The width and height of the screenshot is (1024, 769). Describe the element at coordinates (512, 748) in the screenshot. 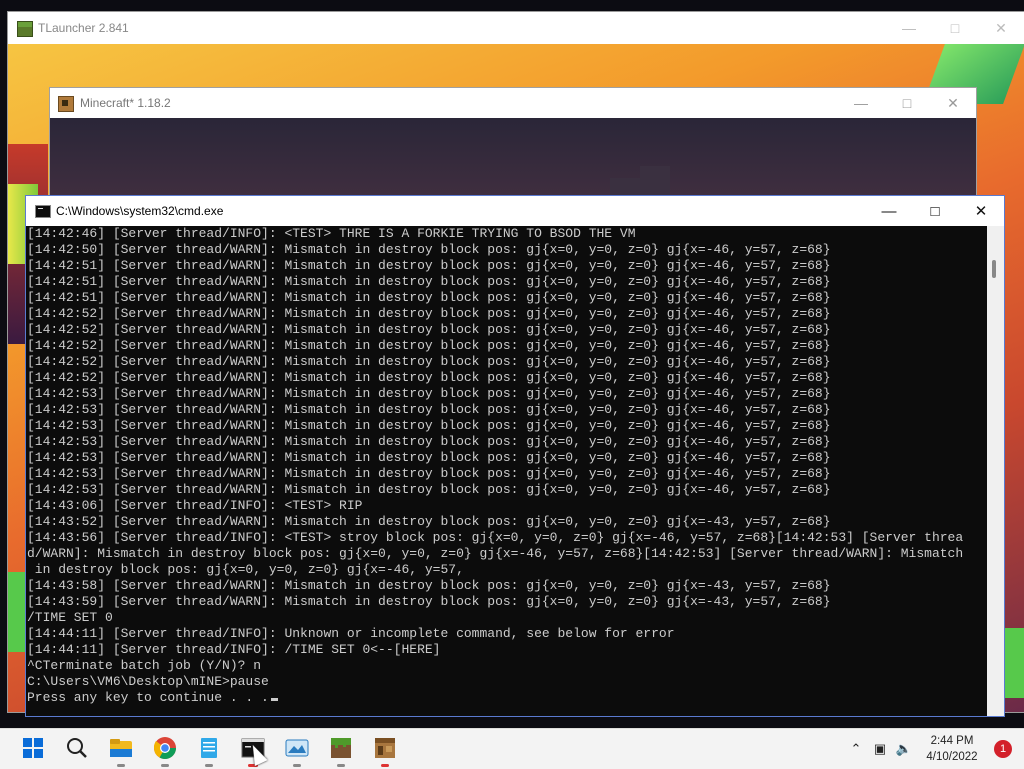

I see `taskbar: ⌃ ▣ 🔈 2:44 PM 4/10/2022 1` at that location.